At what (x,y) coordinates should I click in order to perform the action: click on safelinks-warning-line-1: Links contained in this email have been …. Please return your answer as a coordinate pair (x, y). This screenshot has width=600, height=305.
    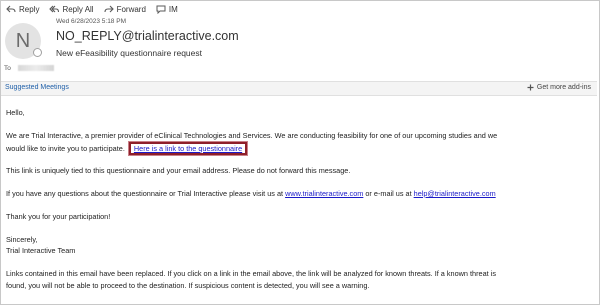
    Looking at the image, I should click on (251, 273).